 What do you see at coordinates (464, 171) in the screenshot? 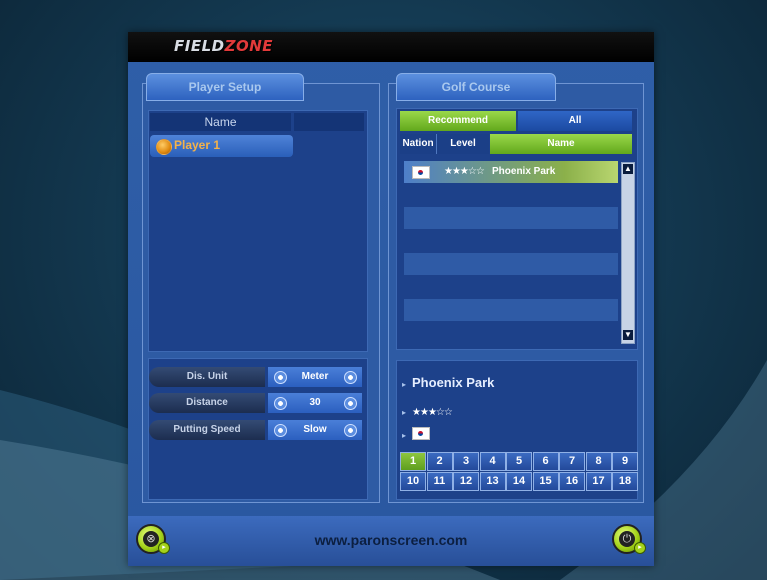
I see `course-stars: ★★★☆☆` at bounding box center [464, 171].